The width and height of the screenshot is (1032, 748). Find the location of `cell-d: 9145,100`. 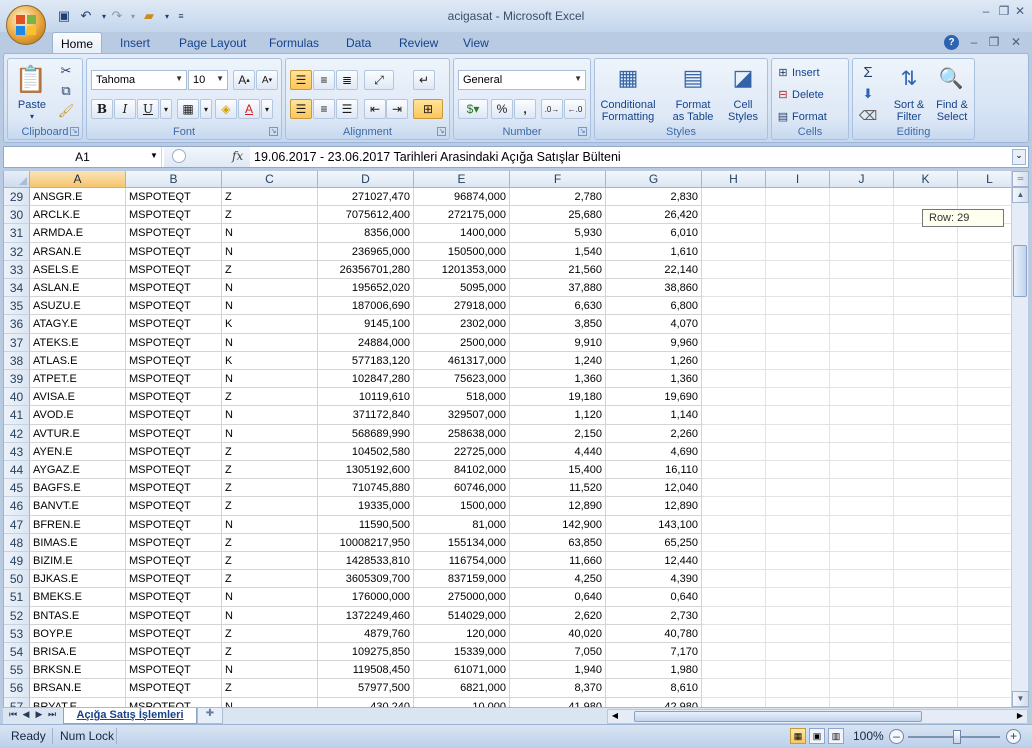

cell-d: 9145,100 is located at coordinates (366, 324).